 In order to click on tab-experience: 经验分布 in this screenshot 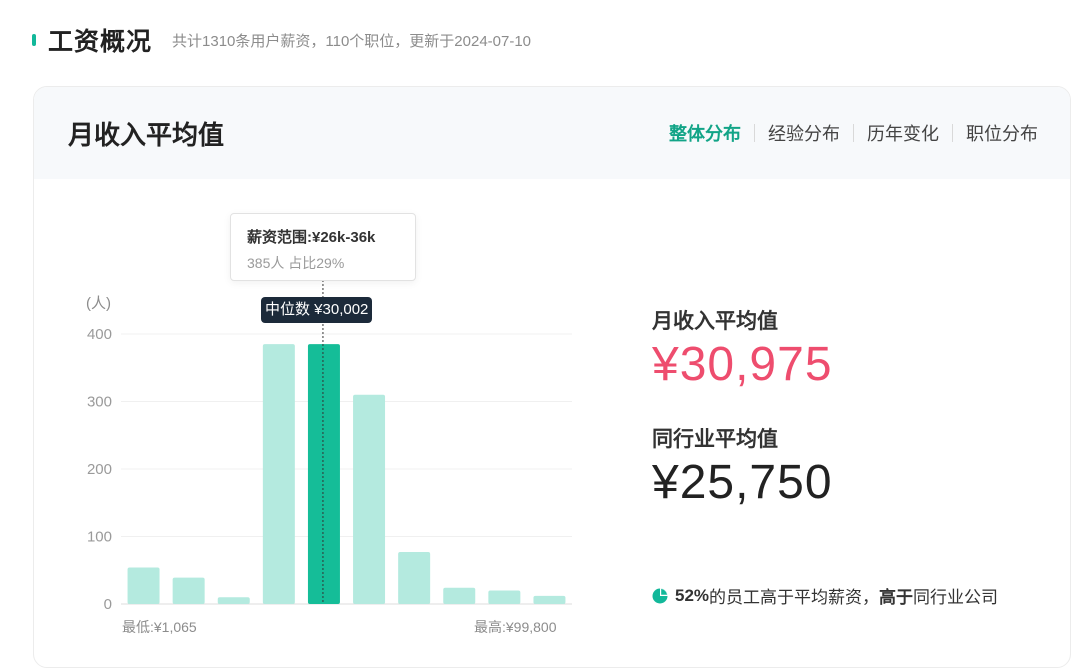, I will do `click(804, 133)`.